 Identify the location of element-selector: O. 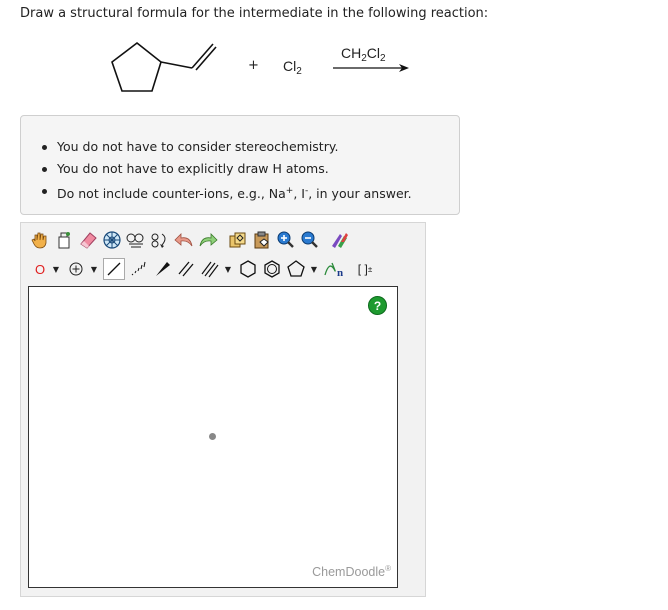
(40, 269).